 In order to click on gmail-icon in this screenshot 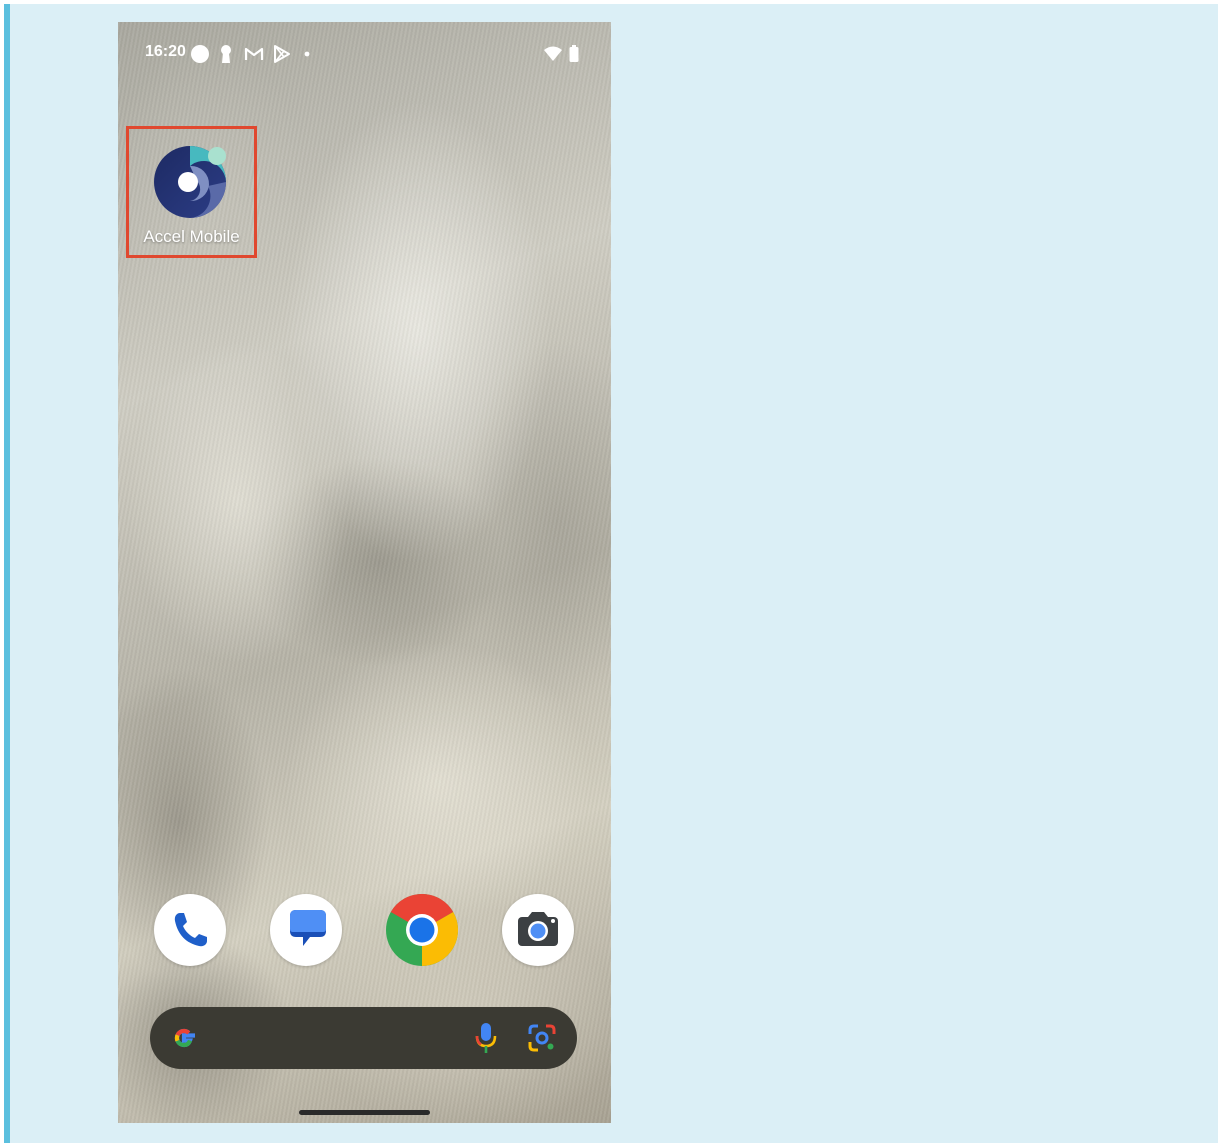, I will do `click(254, 53)`.